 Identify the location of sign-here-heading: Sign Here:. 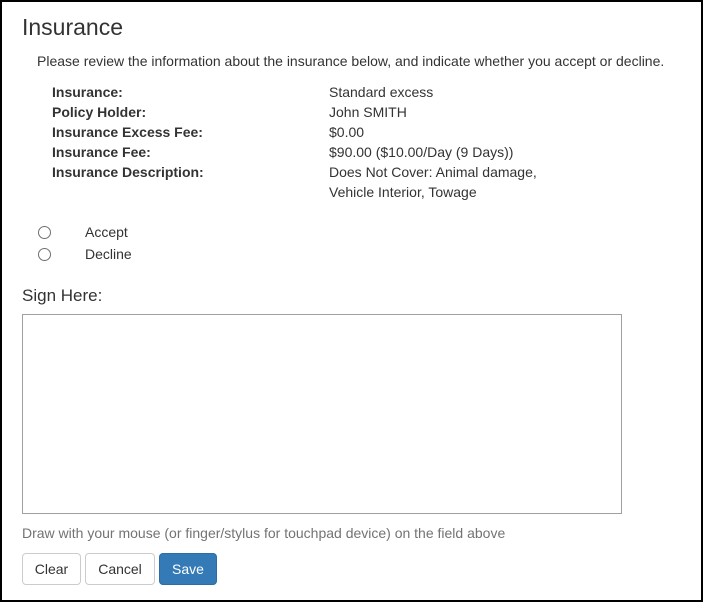
(62, 295).